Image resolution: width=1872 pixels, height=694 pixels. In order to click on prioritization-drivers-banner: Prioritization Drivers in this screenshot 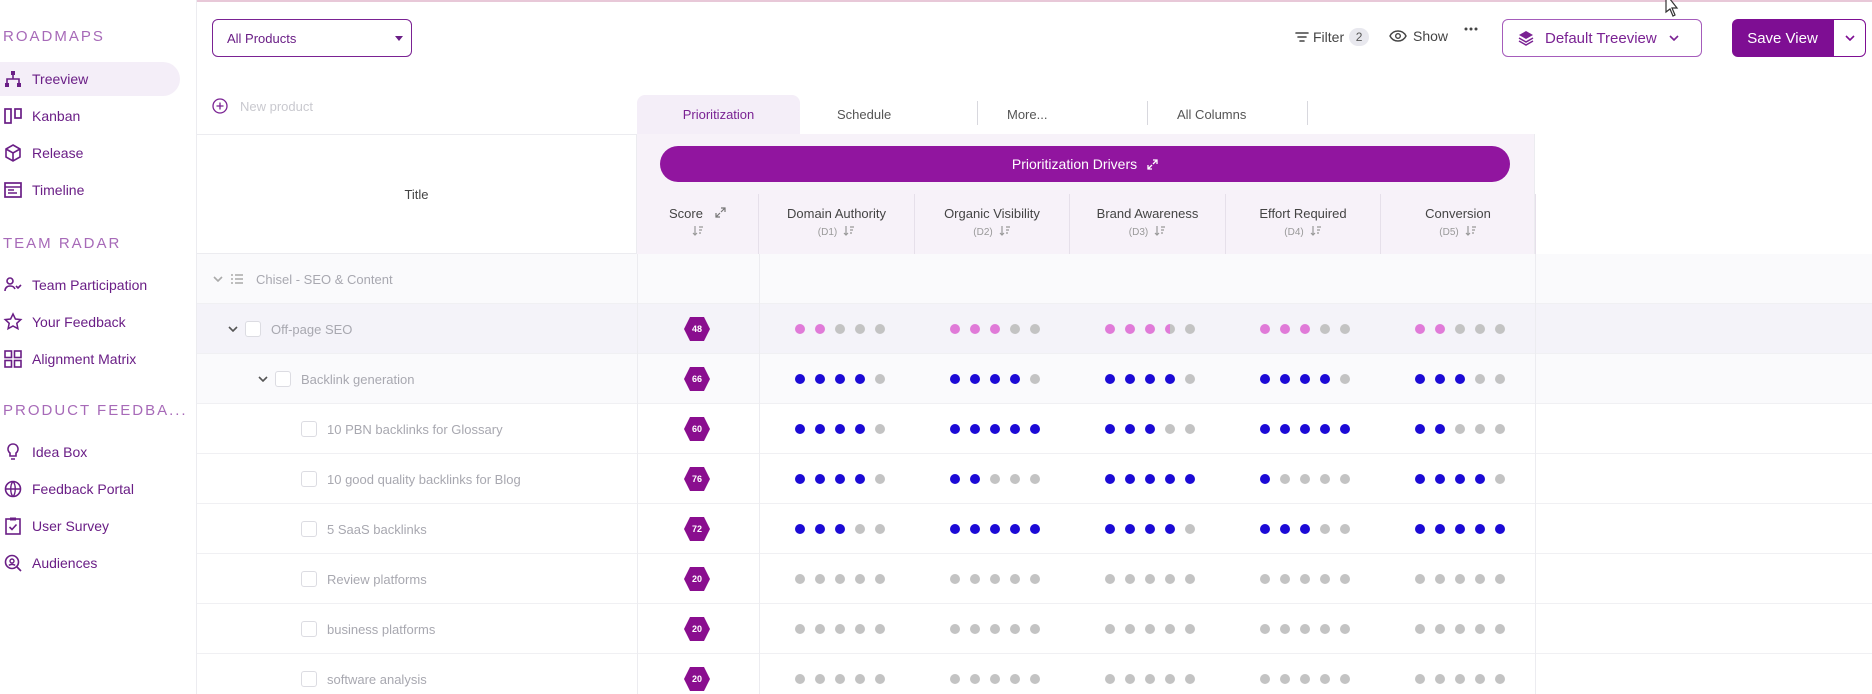, I will do `click(1085, 164)`.